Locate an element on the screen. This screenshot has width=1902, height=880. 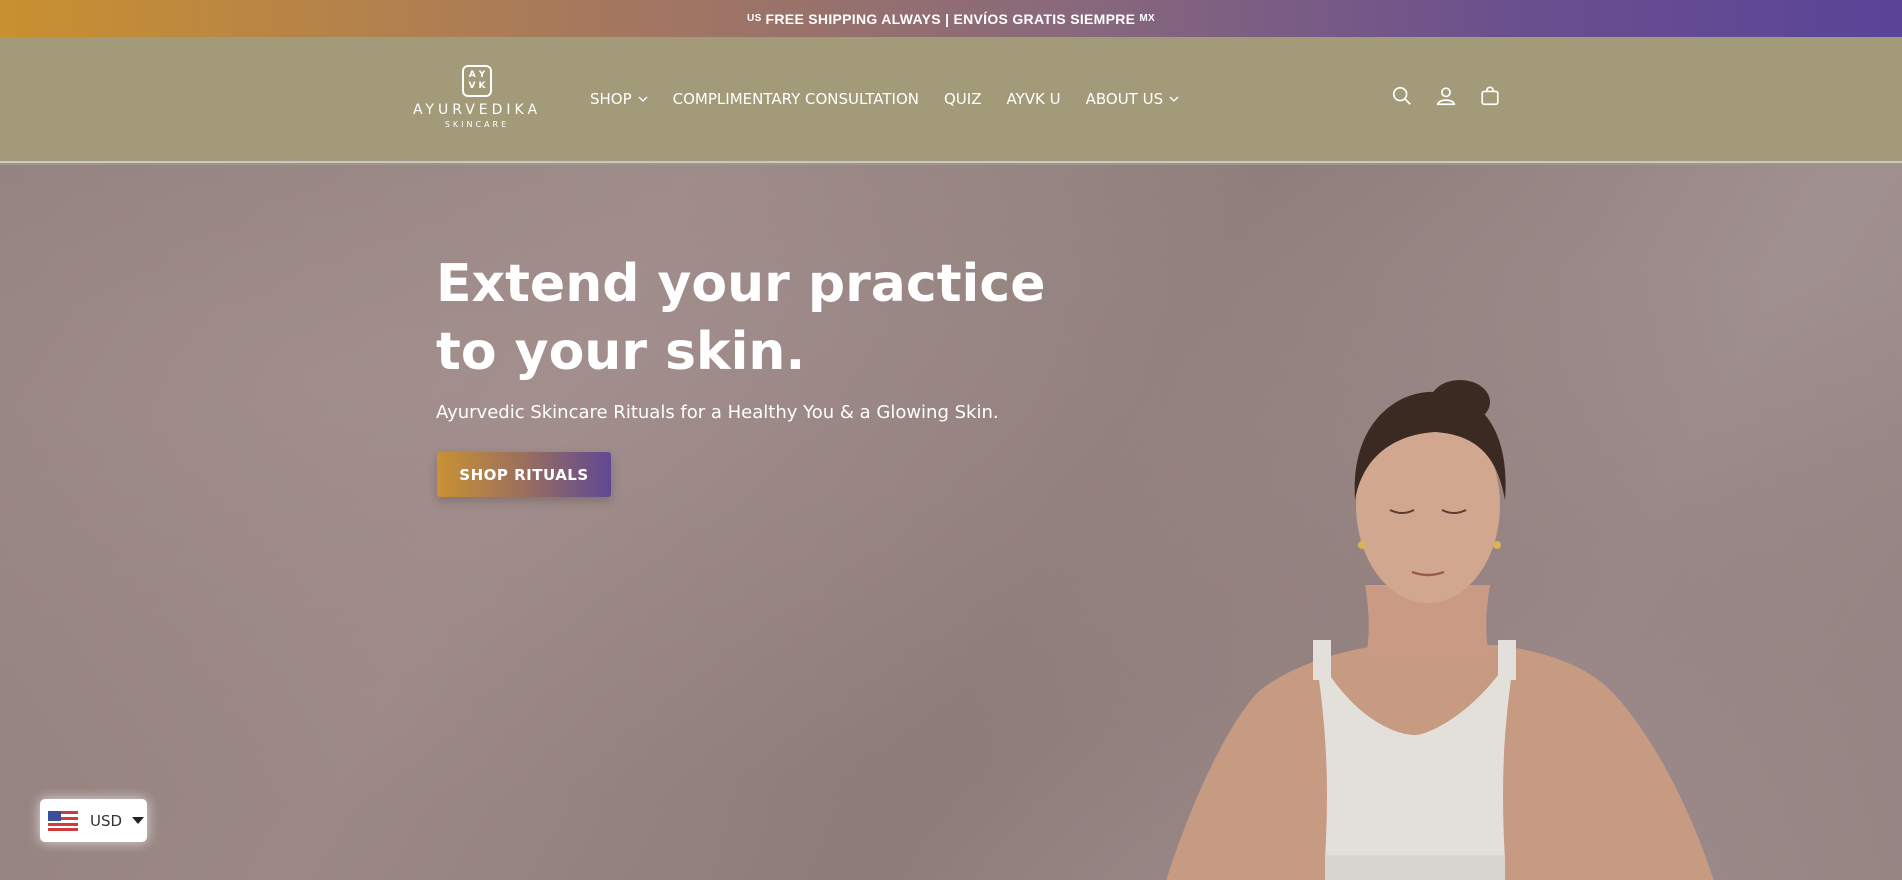
nav-item-label: ABOUT US is located at coordinates (1124, 99).